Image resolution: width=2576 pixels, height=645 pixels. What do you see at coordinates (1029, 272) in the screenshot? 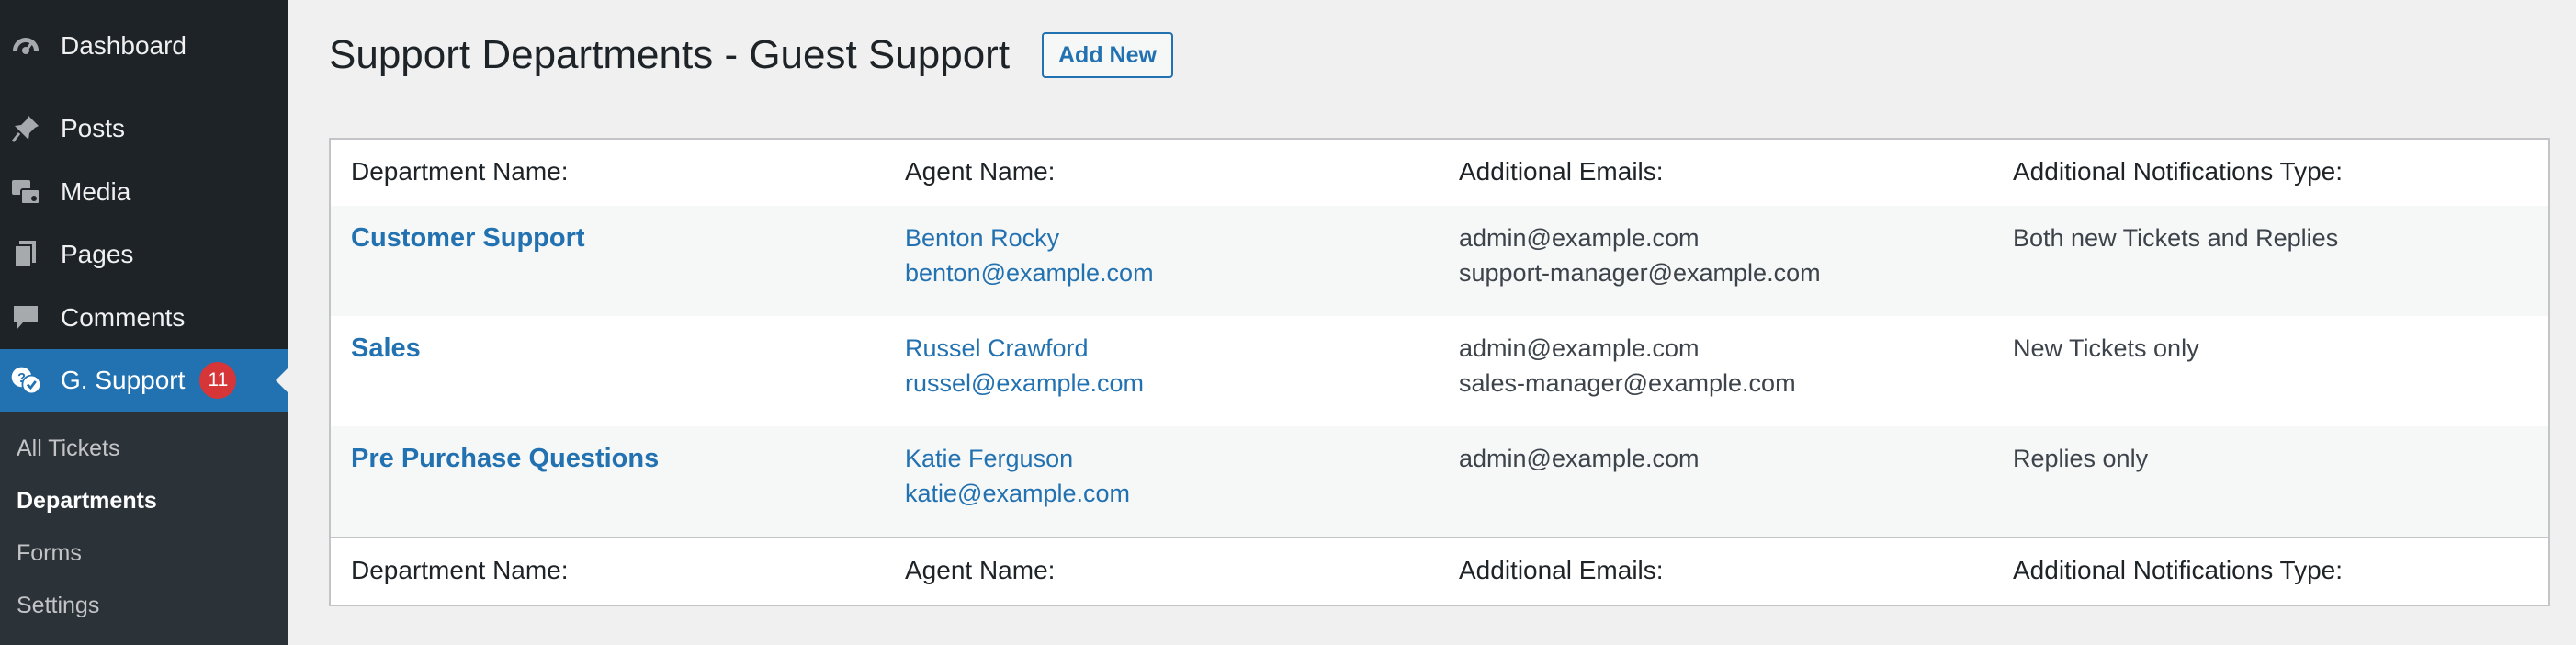
I see `agent-email-link: benton@example.com` at bounding box center [1029, 272].